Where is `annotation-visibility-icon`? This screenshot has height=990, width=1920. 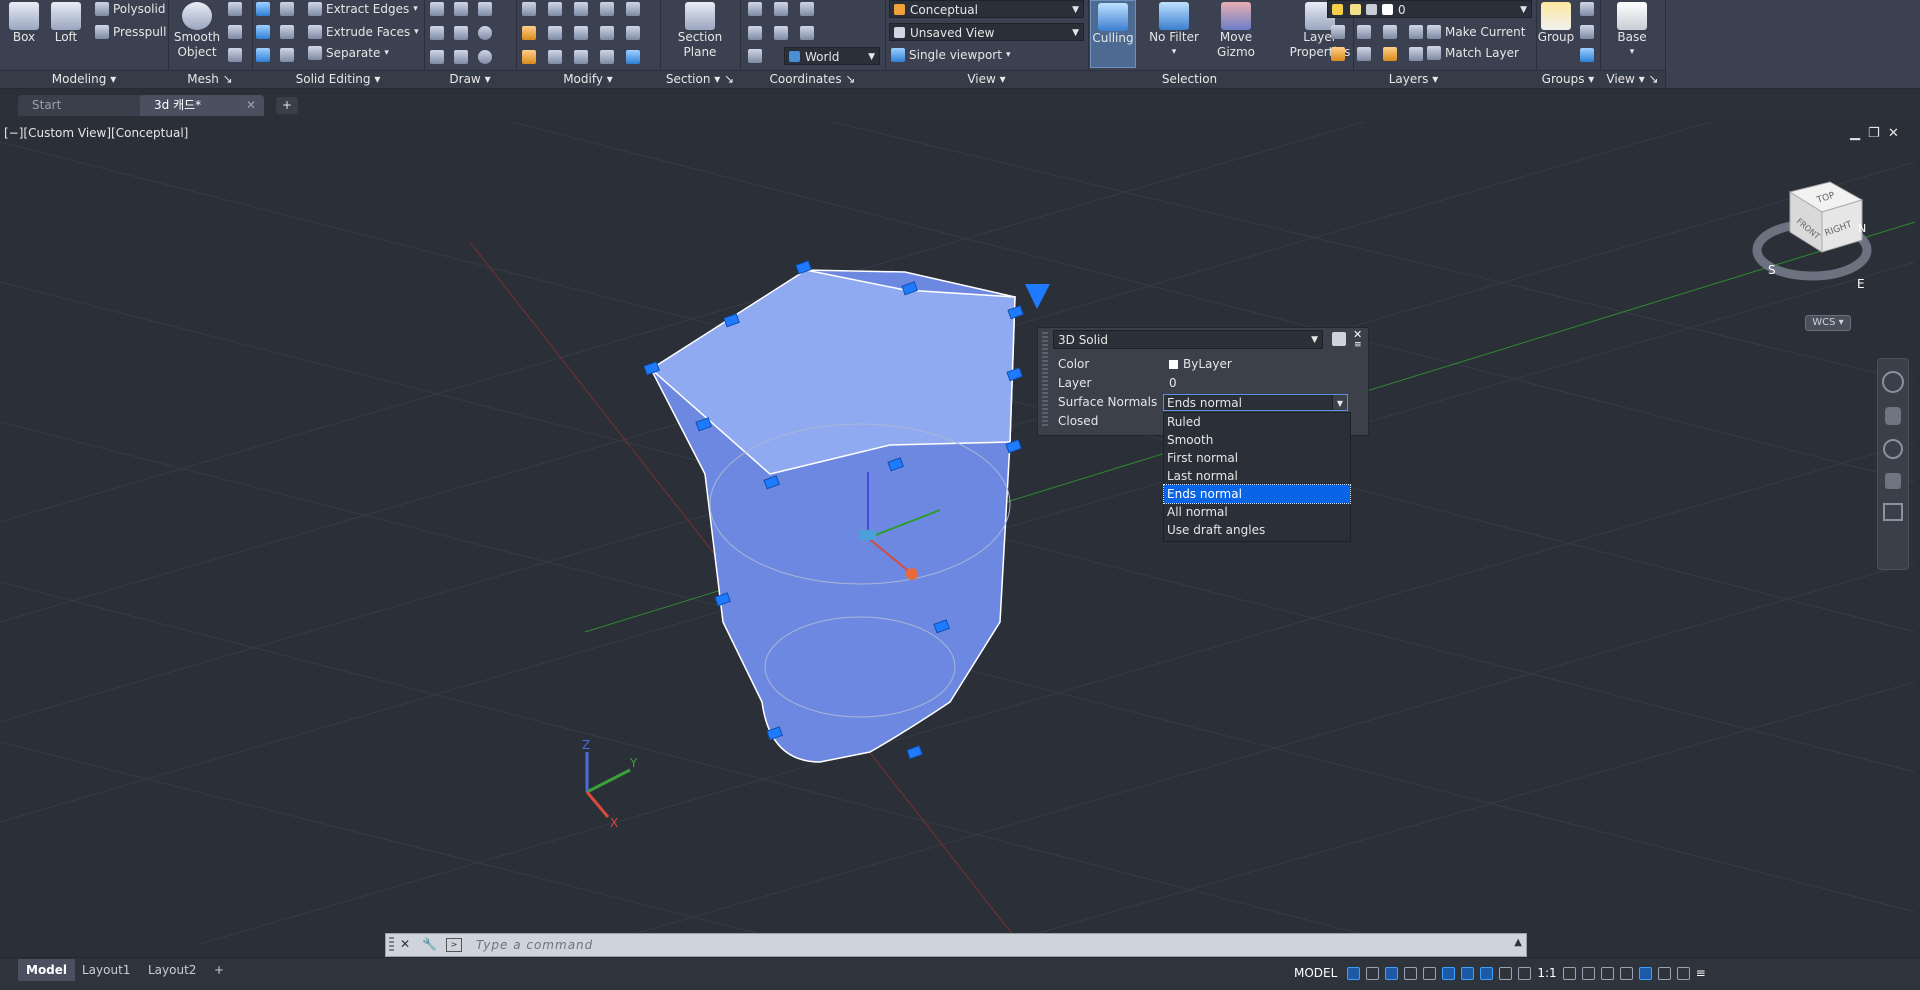
annotation-visibility-icon is located at coordinates (1487, 973).